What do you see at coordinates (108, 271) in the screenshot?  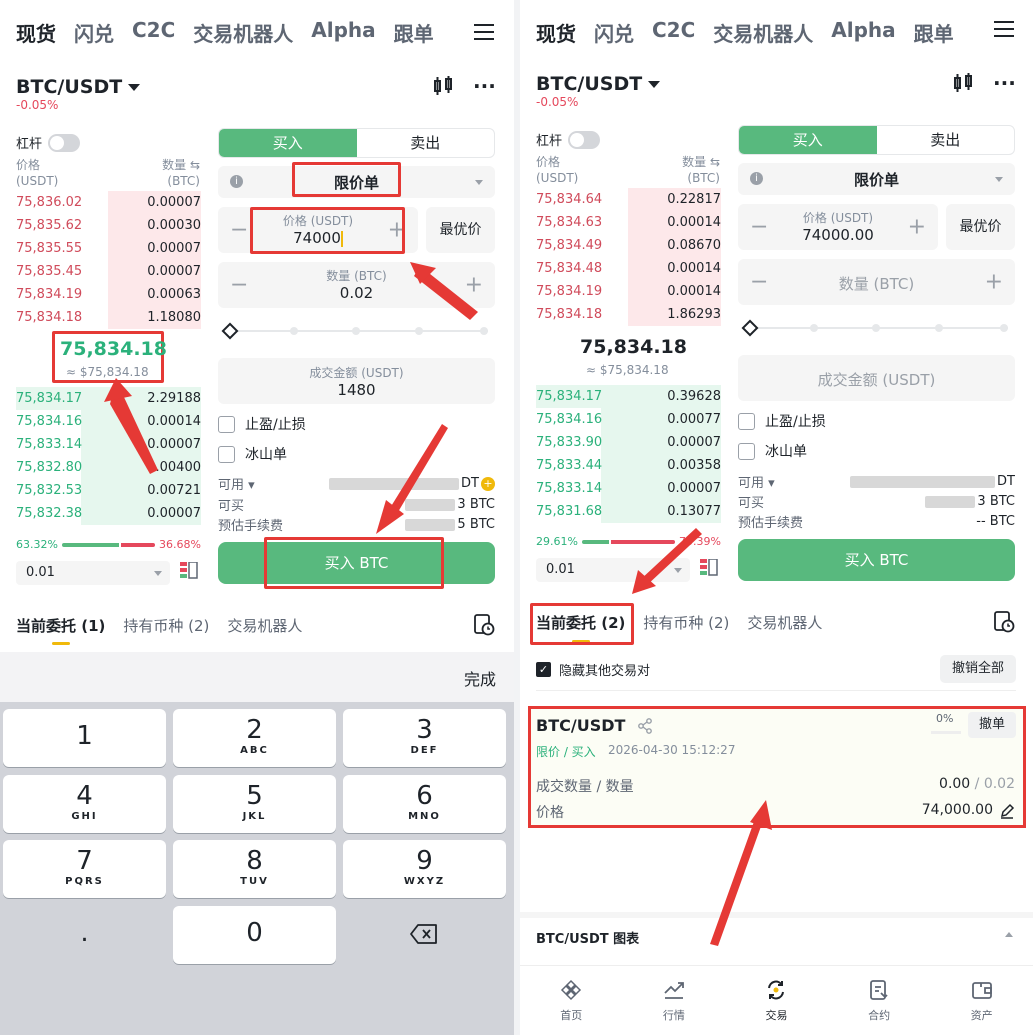 I see `ask-row: 75,835.45 0.00007` at bounding box center [108, 271].